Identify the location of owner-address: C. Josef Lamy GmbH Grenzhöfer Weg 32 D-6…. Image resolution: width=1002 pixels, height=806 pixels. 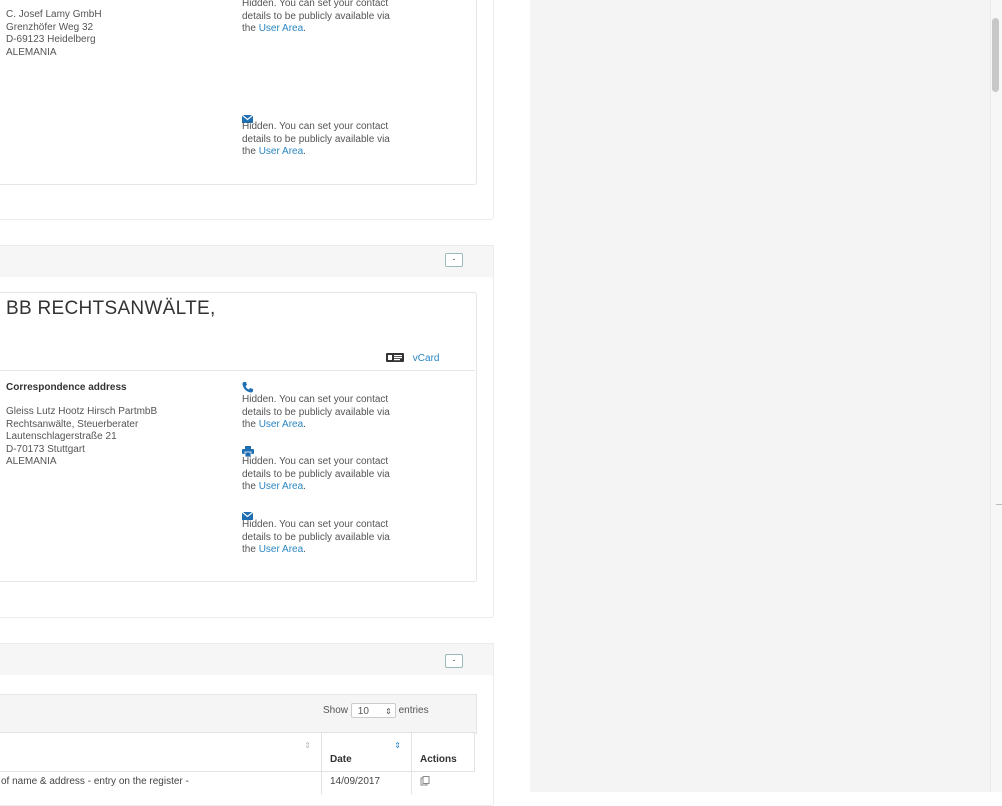
(54, 33).